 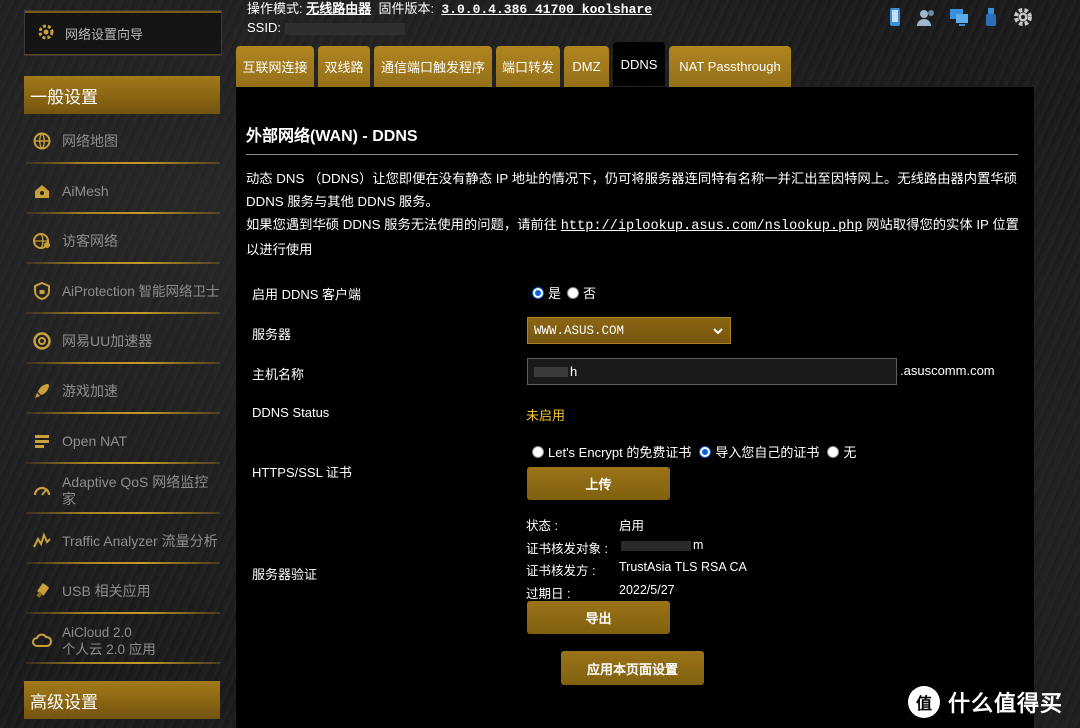 I want to click on rocket-icon, so click(x=42, y=391).